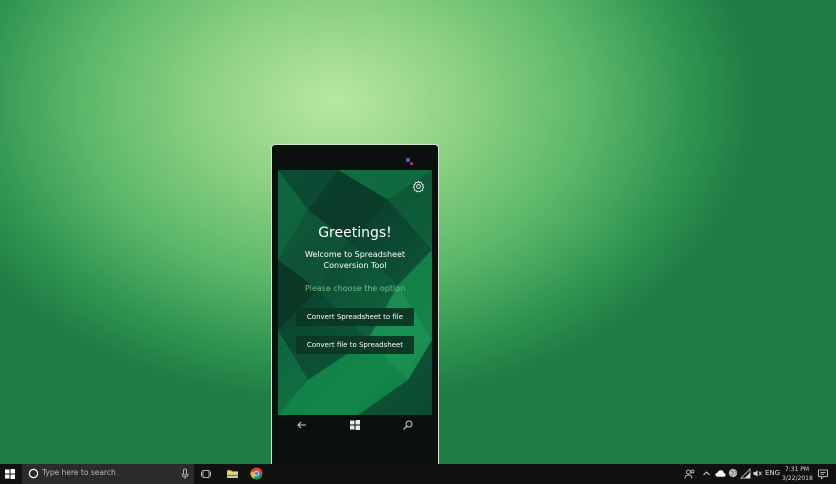  I want to click on phone-nav-bar, so click(355, 425).